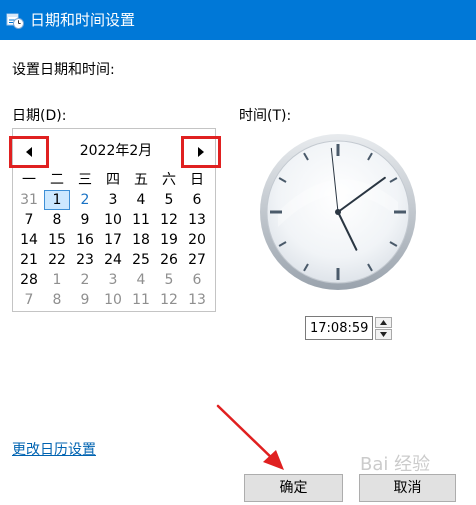  What do you see at coordinates (395, 464) in the screenshot?
I see `watermark: Bai 经验` at bounding box center [395, 464].